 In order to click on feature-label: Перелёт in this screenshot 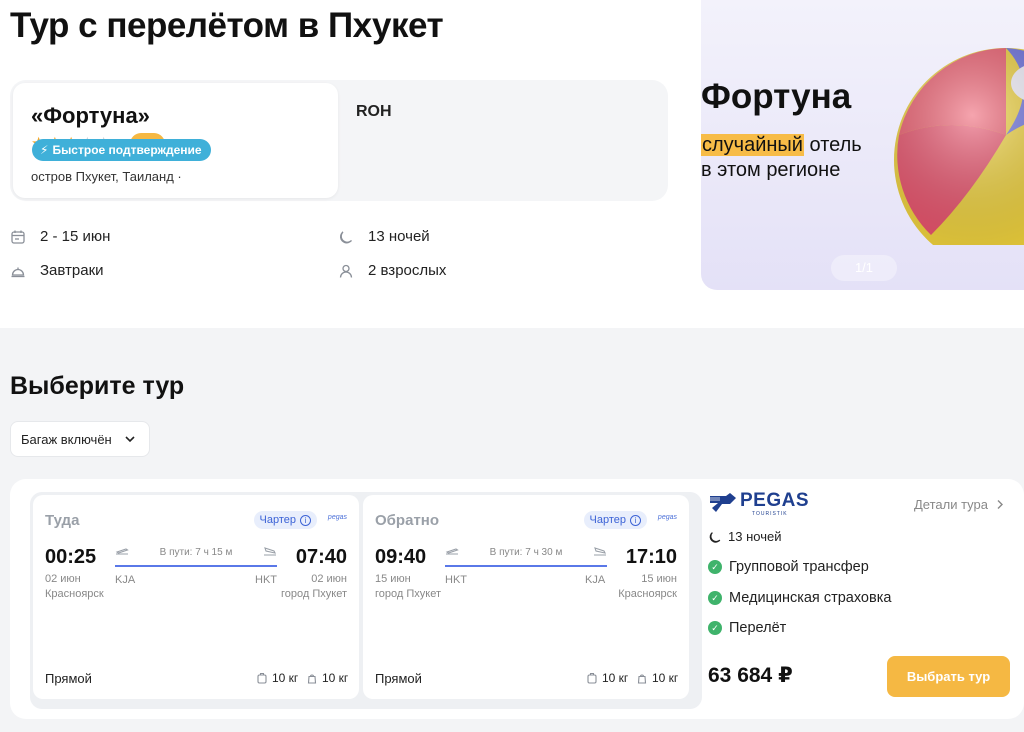, I will do `click(758, 628)`.